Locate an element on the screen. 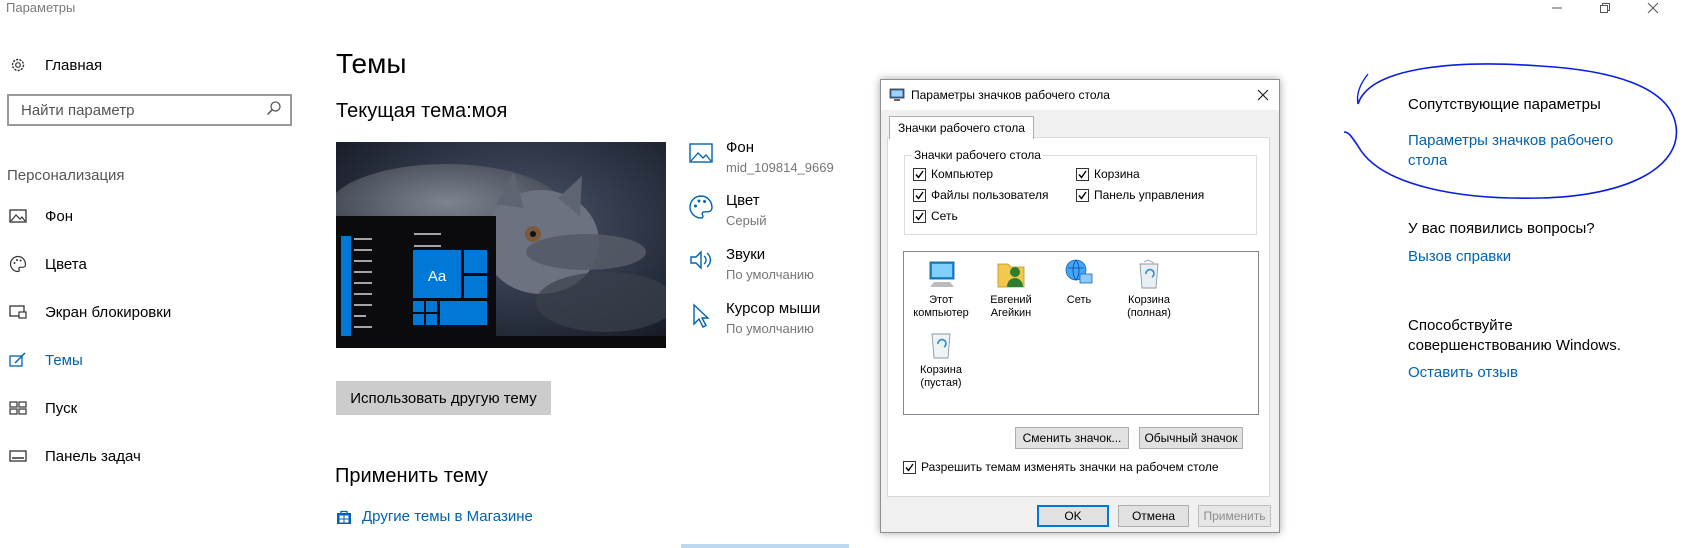 The height and width of the screenshot is (548, 1686). attr-sounds: Звуки По умолчанию is located at coordinates (751, 264).